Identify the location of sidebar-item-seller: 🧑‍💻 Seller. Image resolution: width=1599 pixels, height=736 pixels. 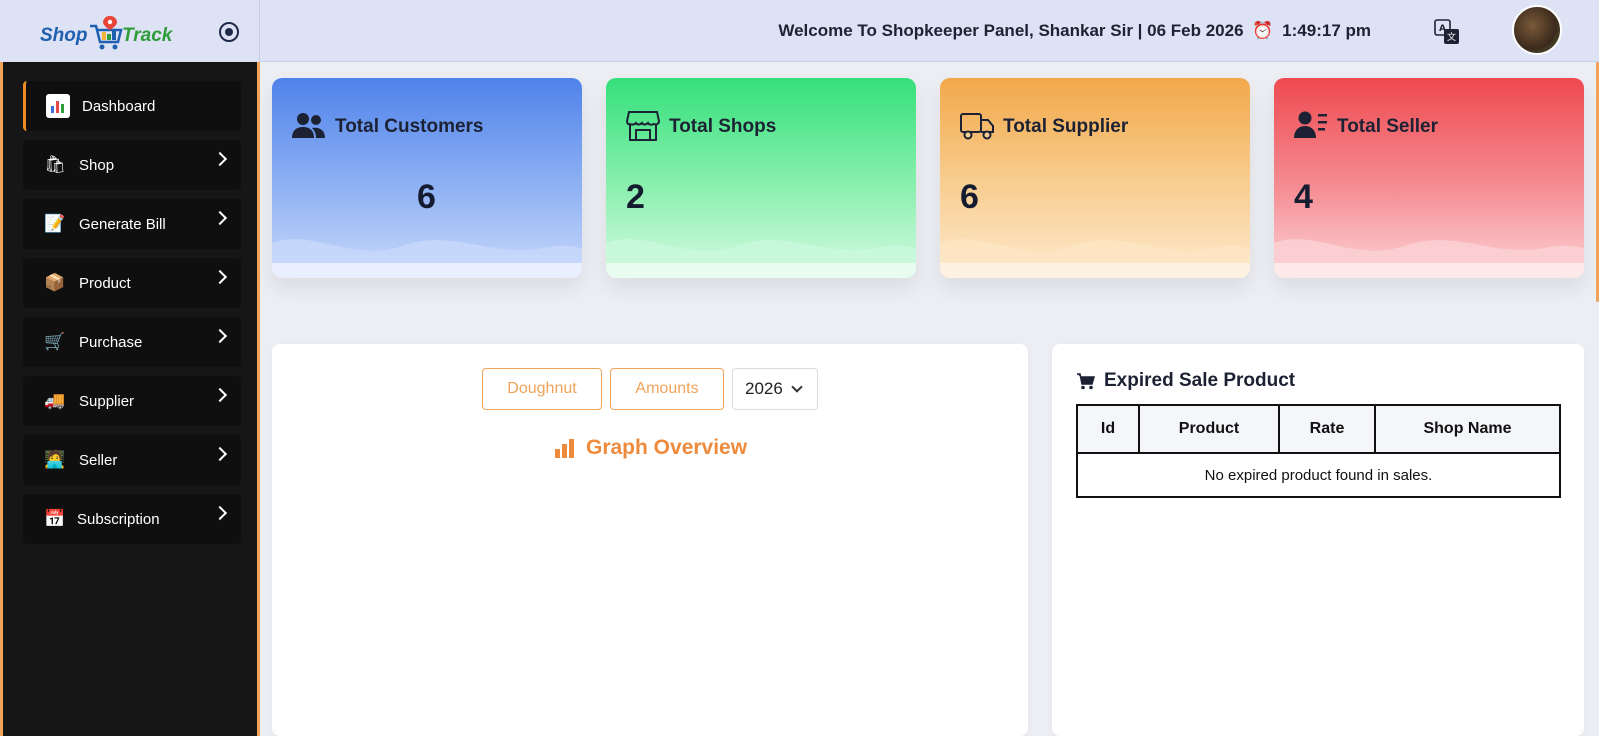
(132, 460).